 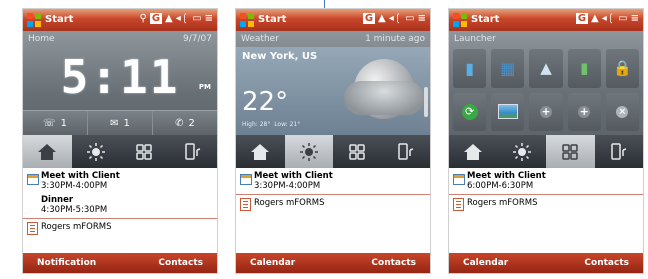 What do you see at coordinates (395, 39) in the screenshot?
I see `updated-label: 1 minute ago` at bounding box center [395, 39].